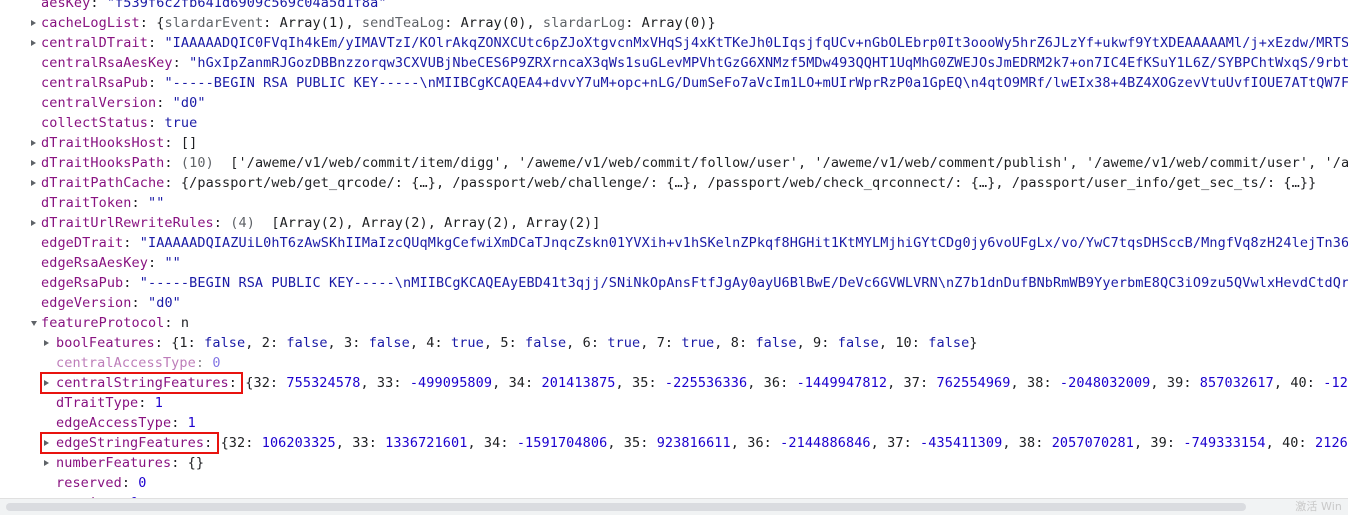 Image resolution: width=1348 pixels, height=515 pixels. Describe the element at coordinates (493, 23) in the screenshot. I see `property-value-part: : Array(0),` at that location.